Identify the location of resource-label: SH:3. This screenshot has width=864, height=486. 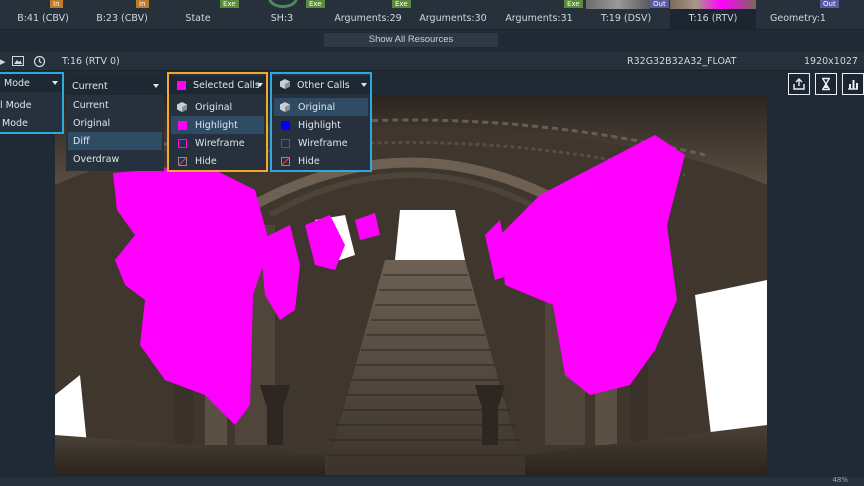
(282, 18).